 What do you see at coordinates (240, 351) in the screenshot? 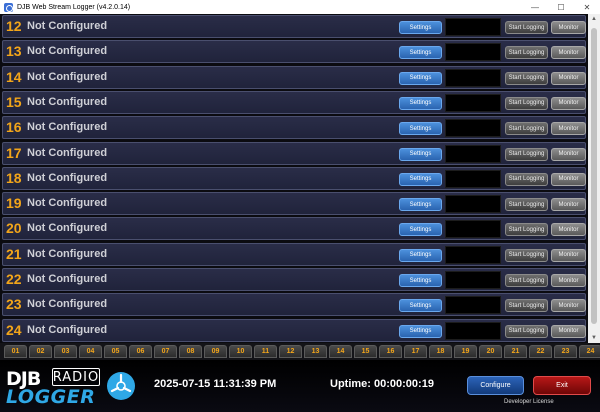
I see `tab-channel-10: 10` at bounding box center [240, 351].